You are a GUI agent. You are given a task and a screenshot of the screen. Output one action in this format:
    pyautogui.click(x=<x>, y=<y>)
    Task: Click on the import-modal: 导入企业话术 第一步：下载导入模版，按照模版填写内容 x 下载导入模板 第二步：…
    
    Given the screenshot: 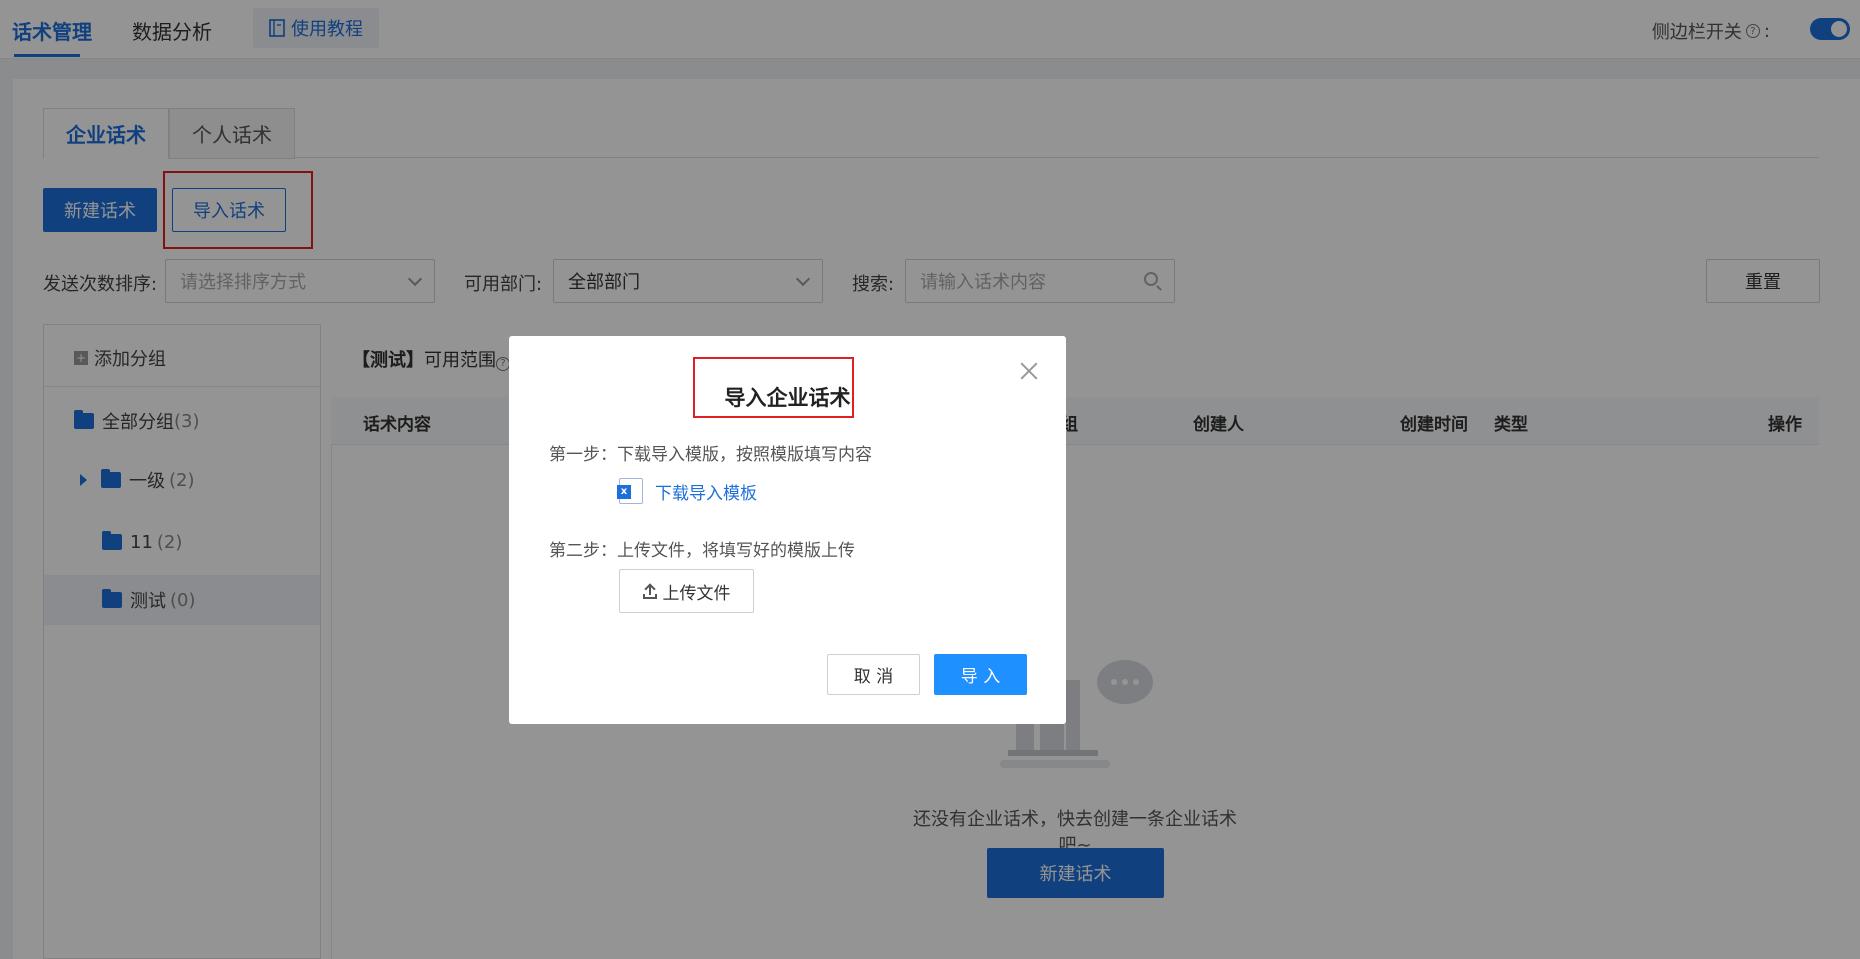 What is the action you would take?
    pyautogui.click(x=787, y=530)
    